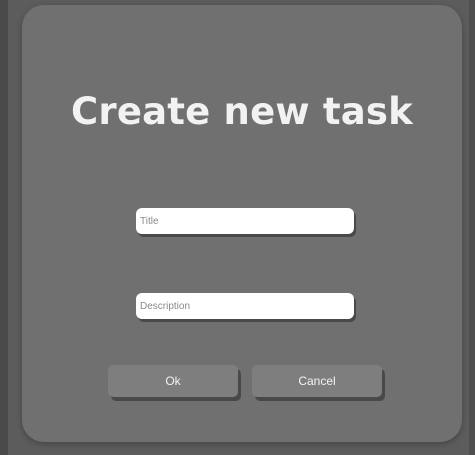 The image size is (475, 455). What do you see at coordinates (245, 306) in the screenshot?
I see `task-description-input` at bounding box center [245, 306].